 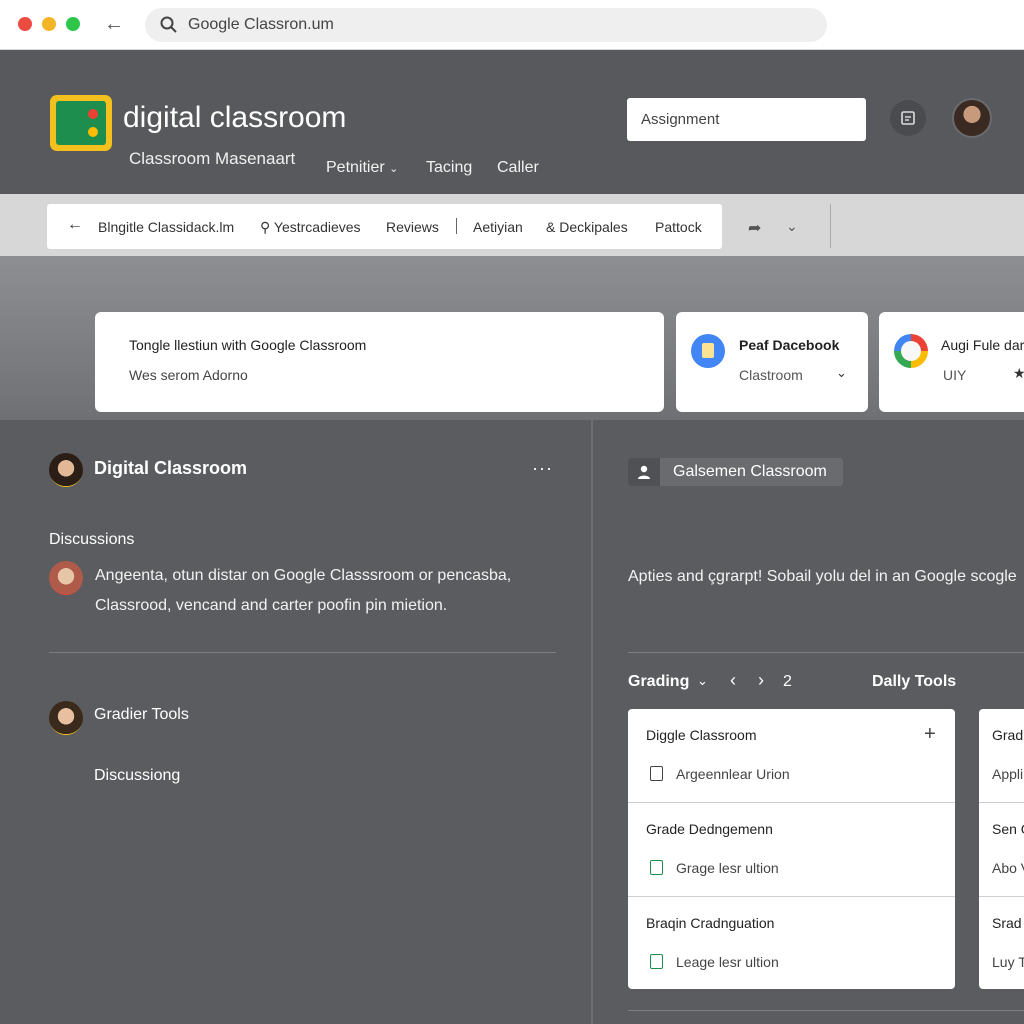 I want to click on grading-card-row: Grade Dedngemenn Grage lesr ultion, so click(x=791, y=850).